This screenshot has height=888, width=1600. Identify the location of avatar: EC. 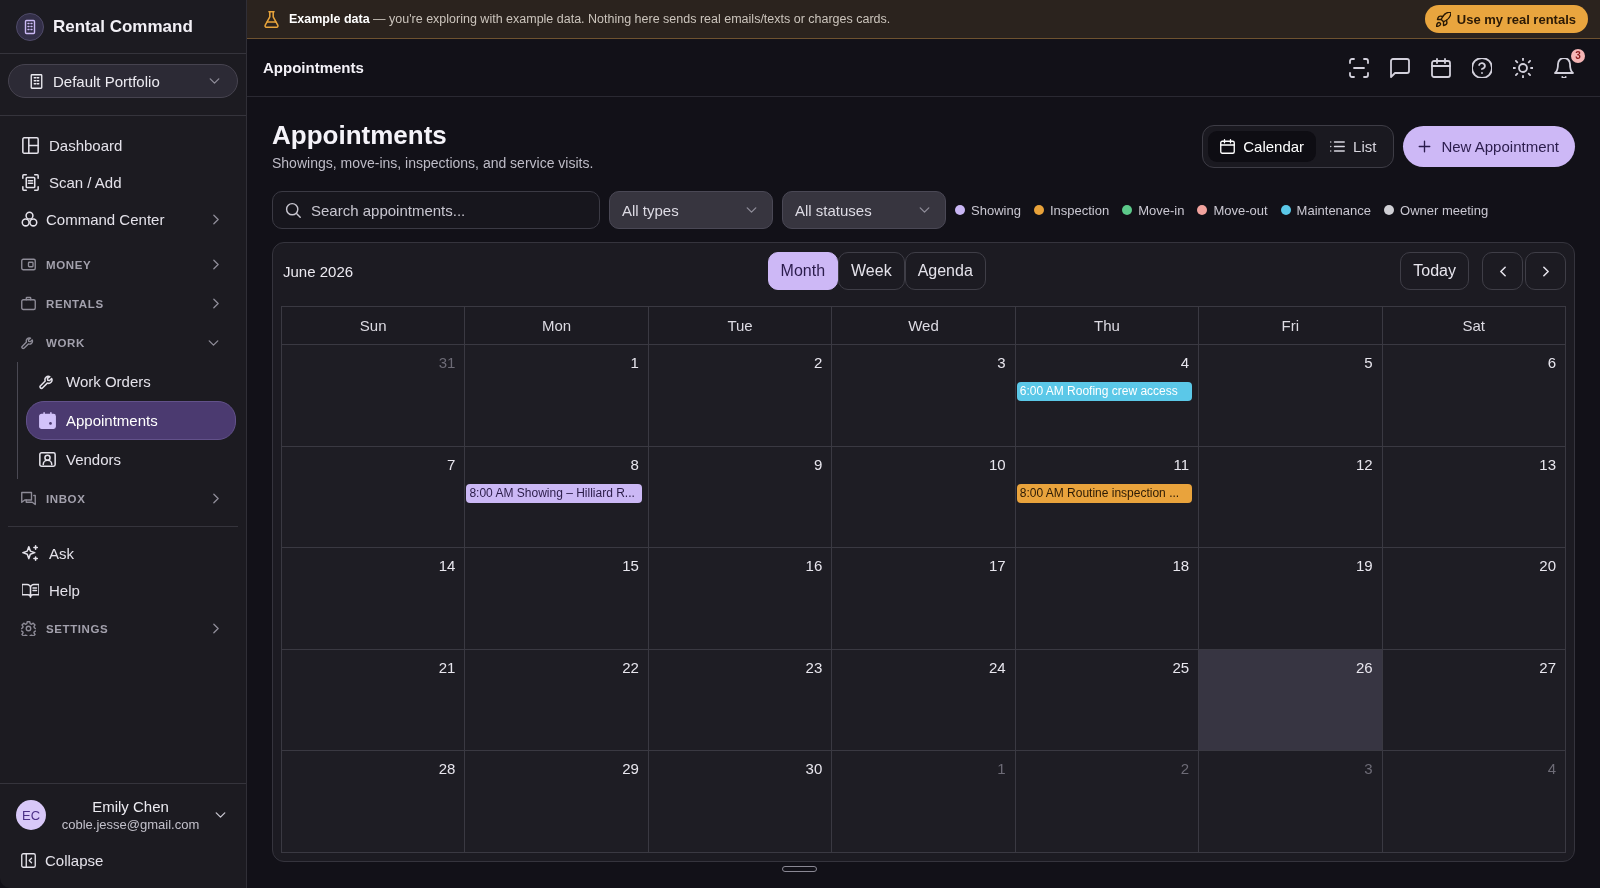
(31, 815).